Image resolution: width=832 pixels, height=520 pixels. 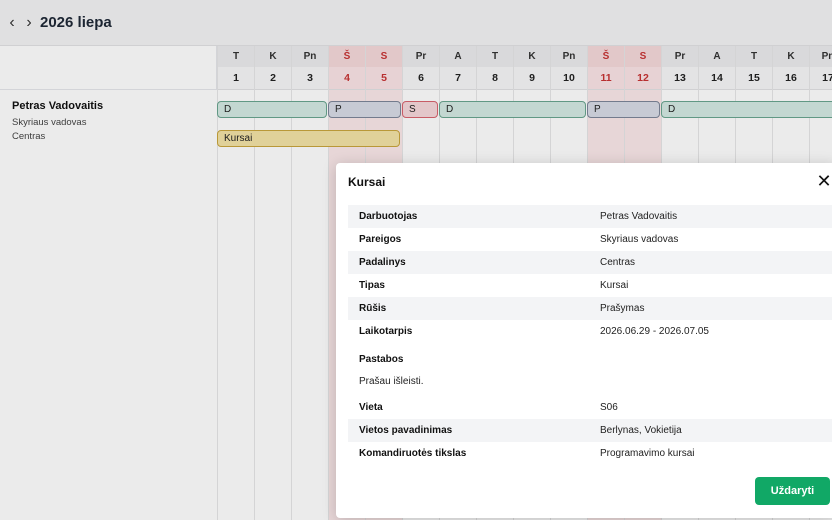 I want to click on detail-value: Prašymas, so click(x=622, y=308).